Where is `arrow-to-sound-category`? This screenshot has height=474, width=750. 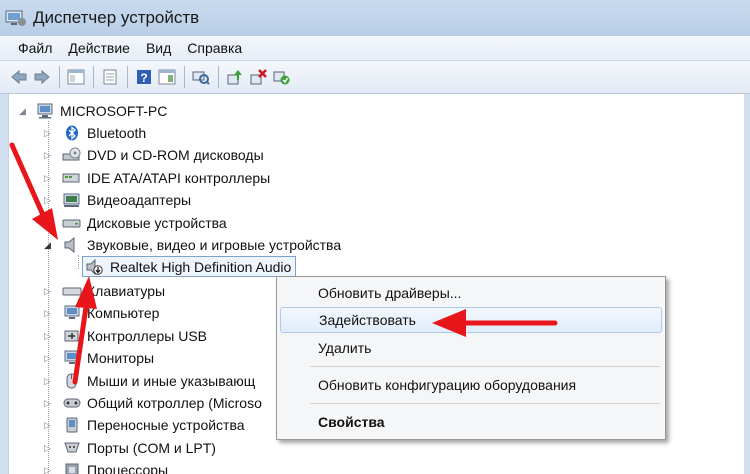
arrow-to-sound-category is located at coordinates (27, 180).